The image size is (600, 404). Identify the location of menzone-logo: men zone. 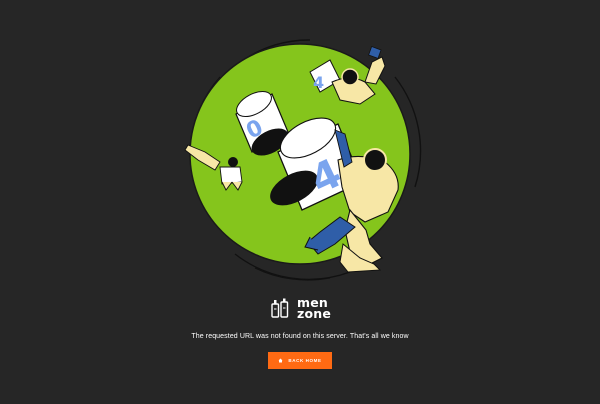
(300, 308).